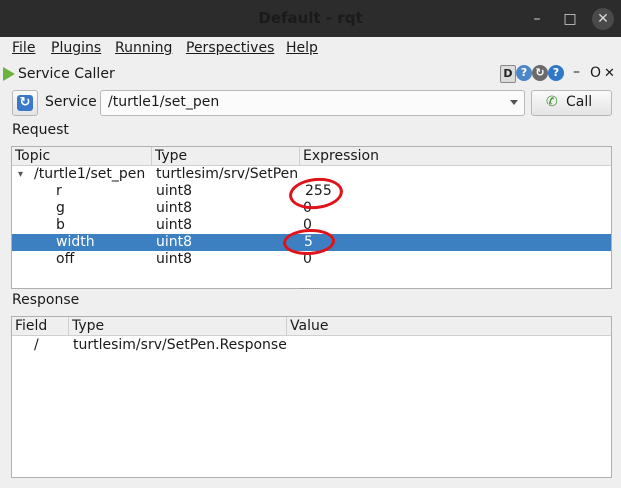 This screenshot has width=621, height=488. I want to click on column-header-field: Field, so click(39, 326).